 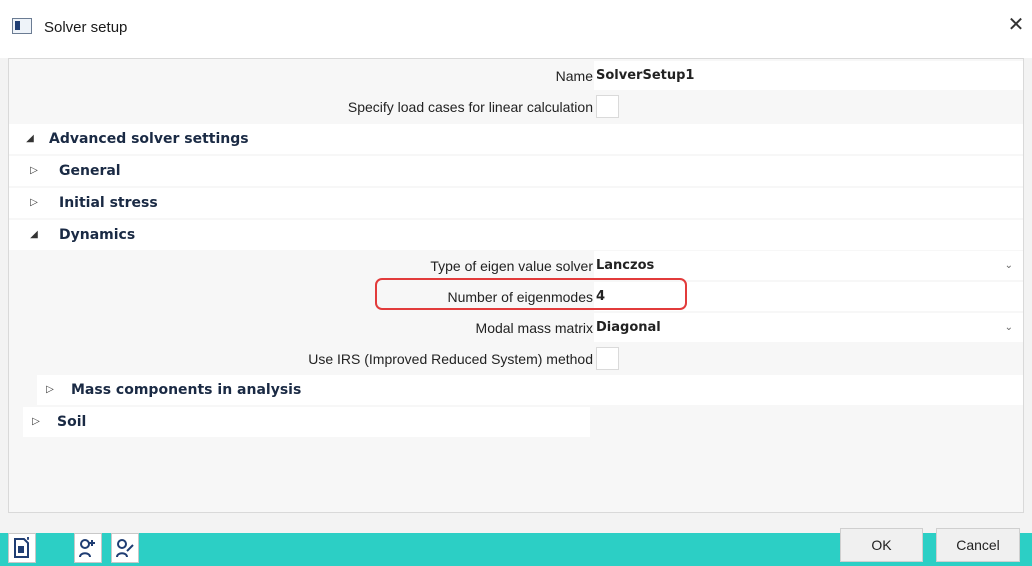 I want to click on section-label-soil: Soil, so click(x=72, y=422).